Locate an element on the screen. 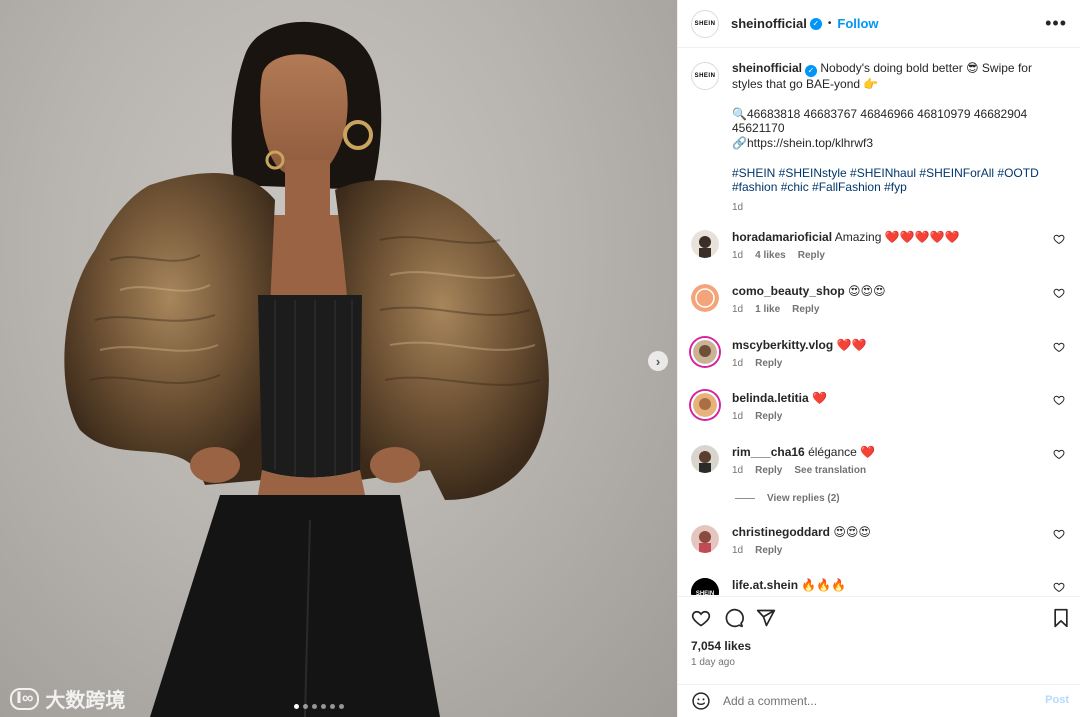 The width and height of the screenshot is (1080, 717). comment-username: horadamarioficial is located at coordinates (782, 237).